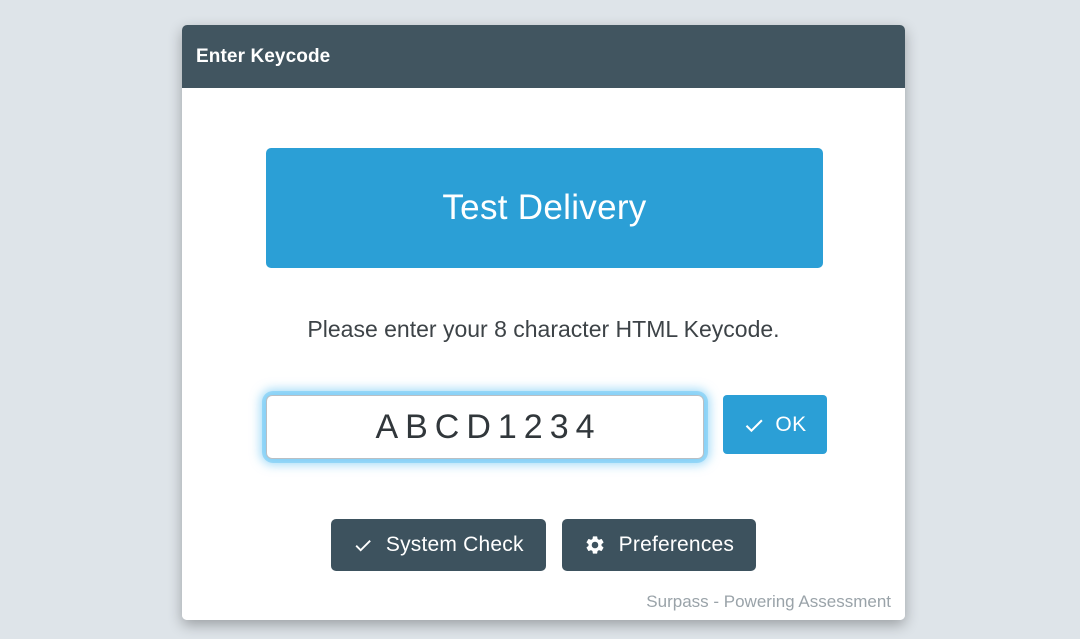 This screenshot has width=1080, height=639. I want to click on keycode-input-wrapper, so click(485, 427).